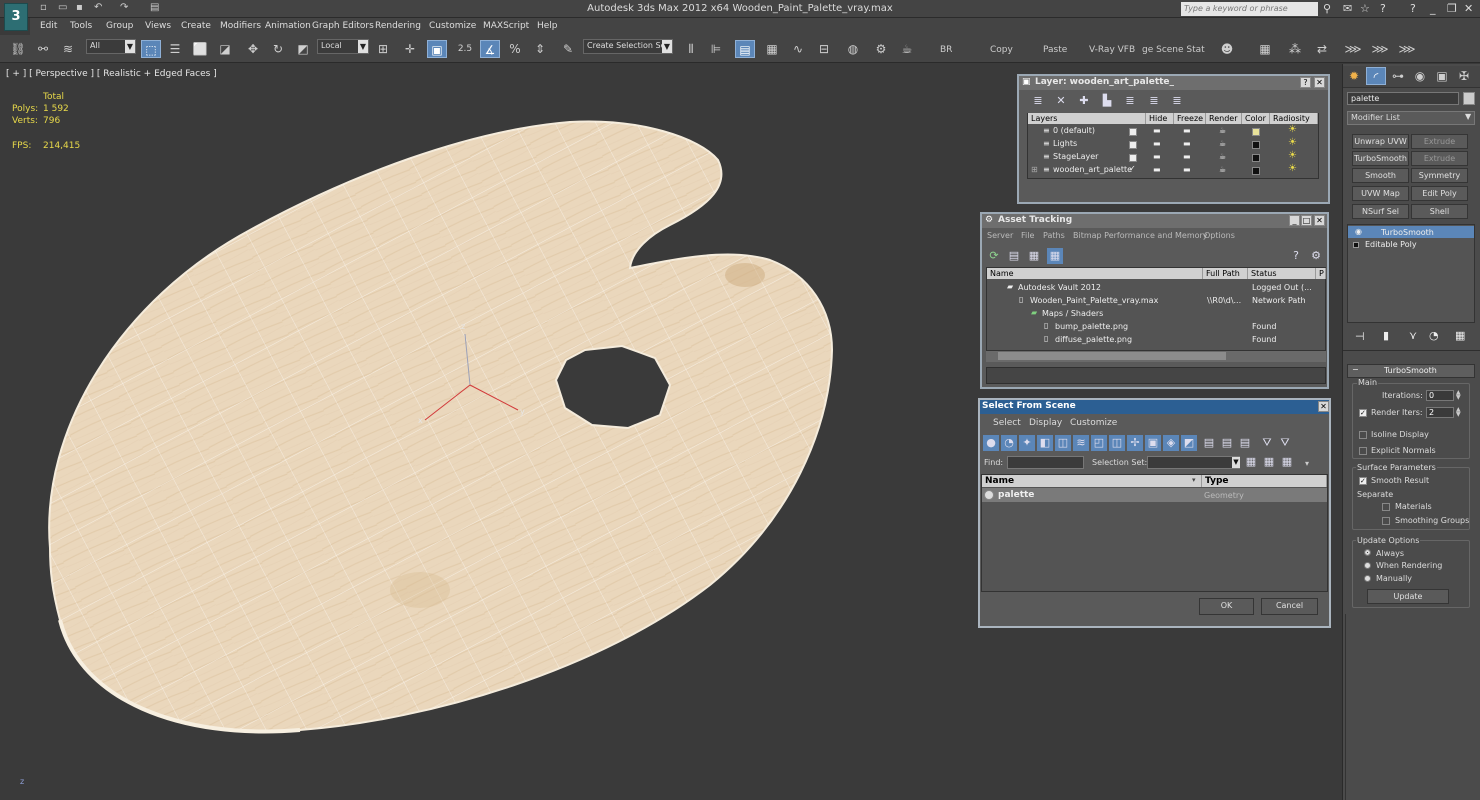 The image size is (1480, 800). What do you see at coordinates (1065, 143) in the screenshot?
I see `layer-row-name: Lights` at bounding box center [1065, 143].